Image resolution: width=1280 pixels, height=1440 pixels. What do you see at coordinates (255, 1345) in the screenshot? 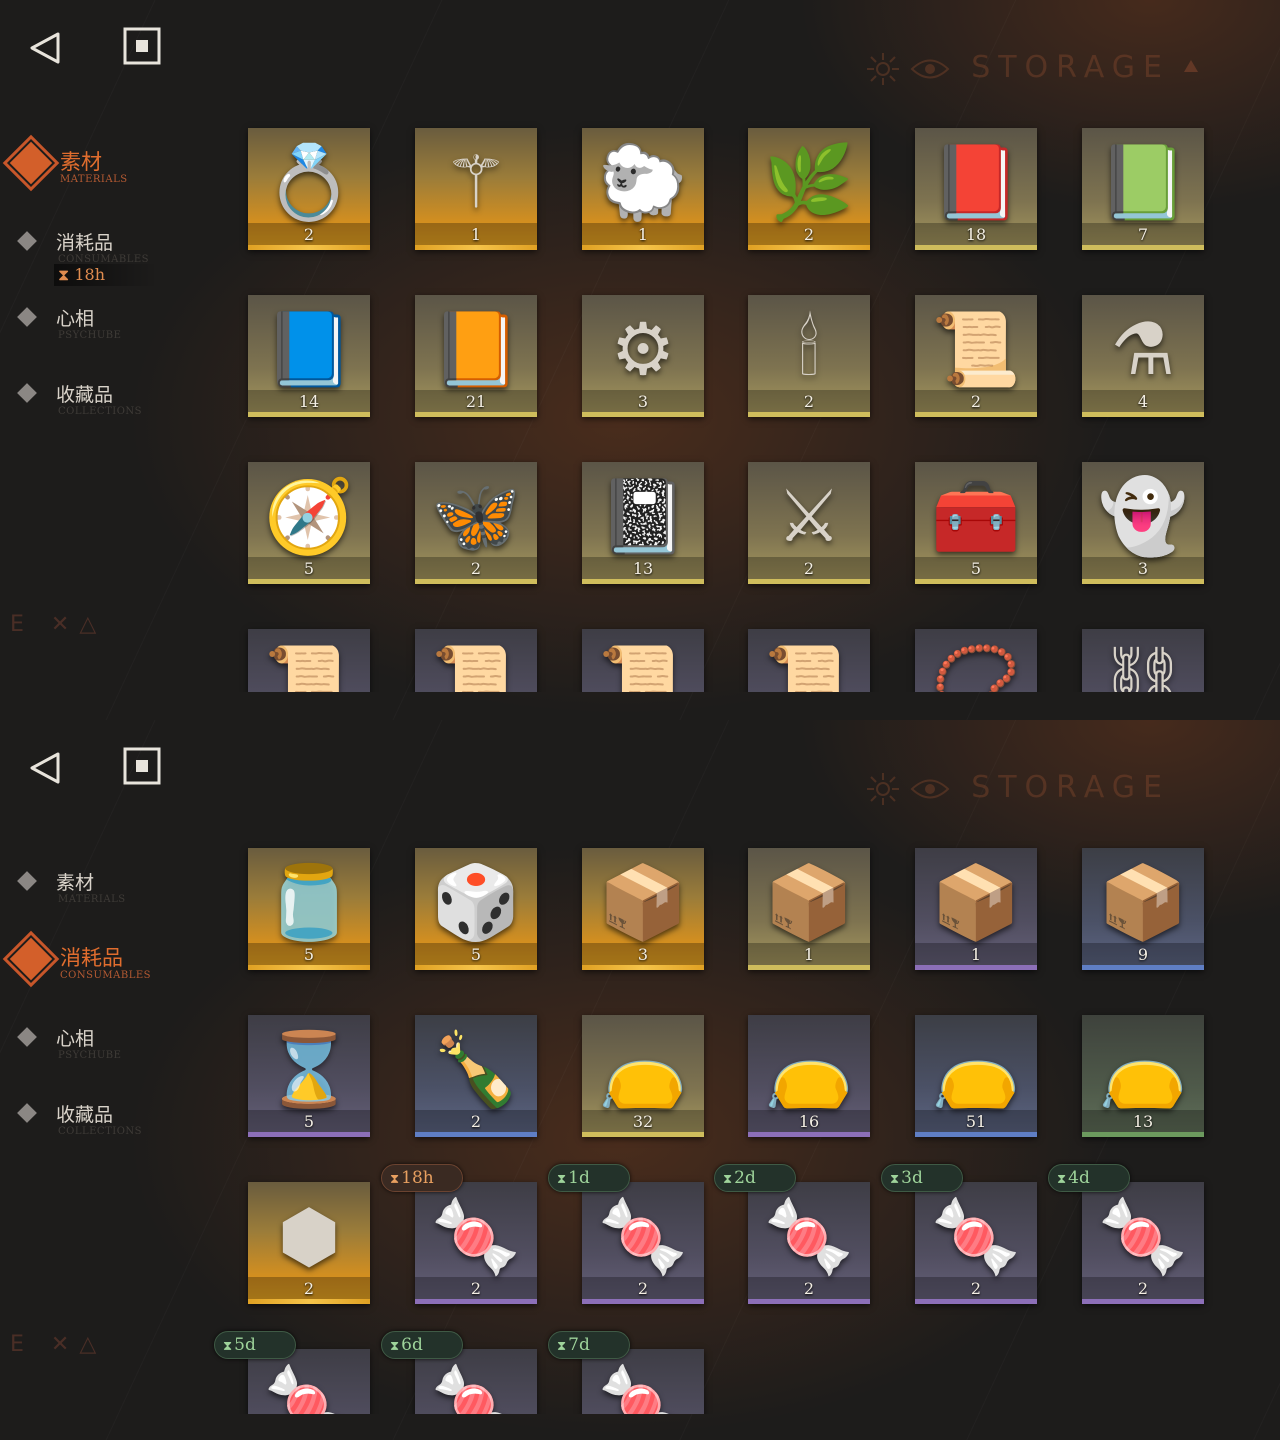
I see `expiry-badge: ⧗ 5d` at bounding box center [255, 1345].